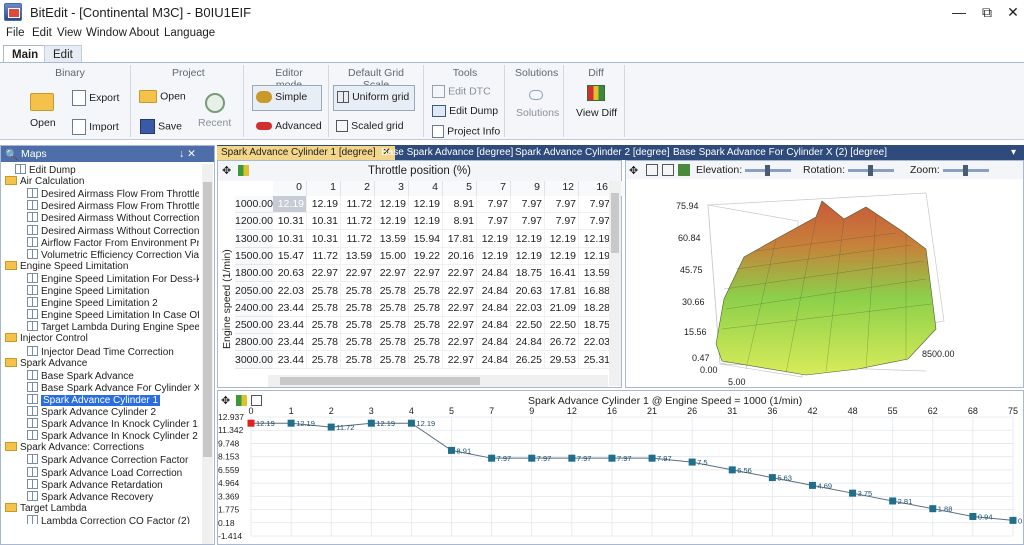 The image size is (1024, 545). Describe the element at coordinates (144, 33) in the screenshot. I see `menu-about: About` at that location.